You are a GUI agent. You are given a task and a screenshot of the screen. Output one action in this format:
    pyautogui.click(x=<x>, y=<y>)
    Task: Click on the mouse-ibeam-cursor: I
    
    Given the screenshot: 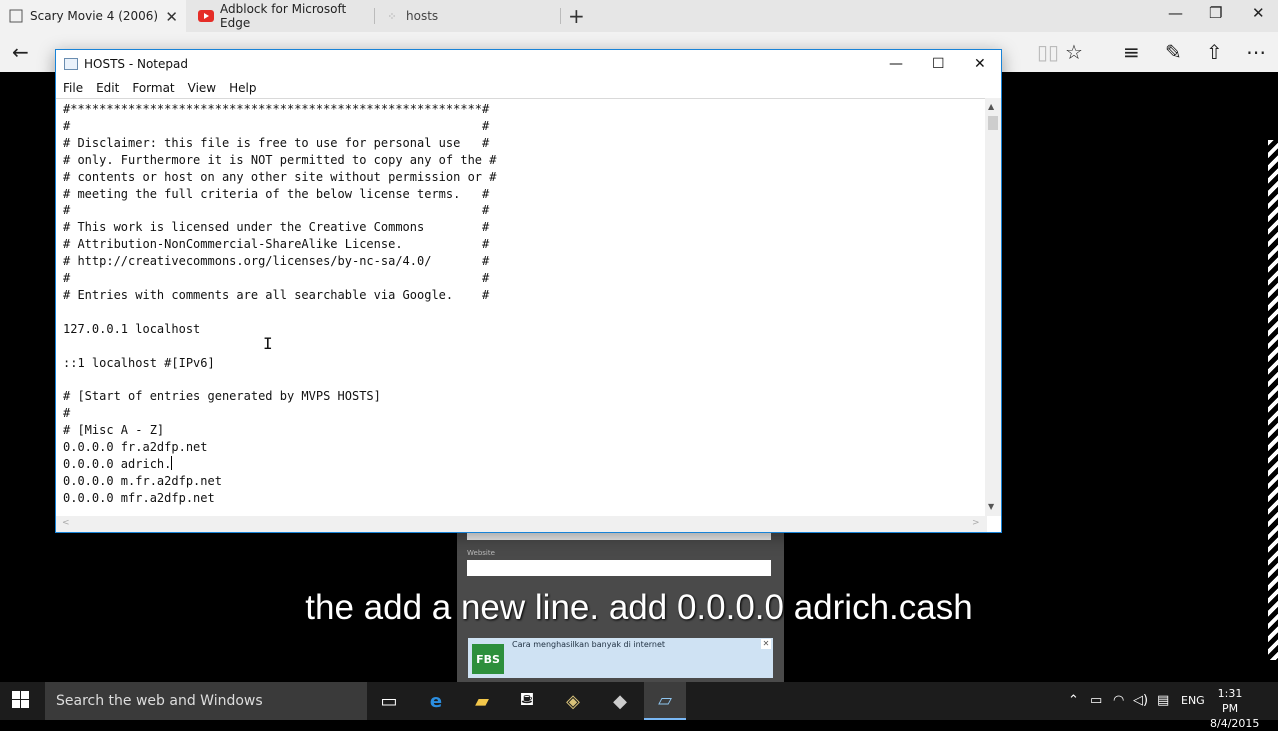 What is the action you would take?
    pyautogui.click(x=268, y=343)
    